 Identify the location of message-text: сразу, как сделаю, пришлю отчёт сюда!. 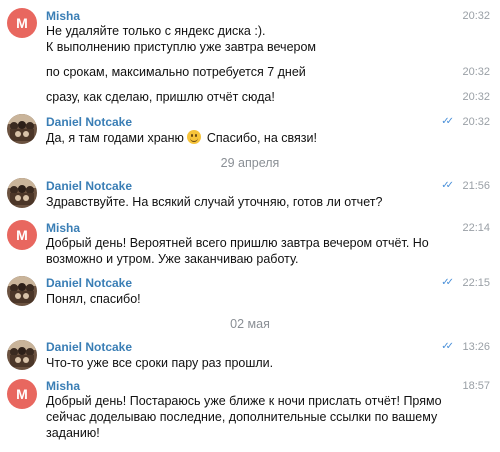
(160, 97).